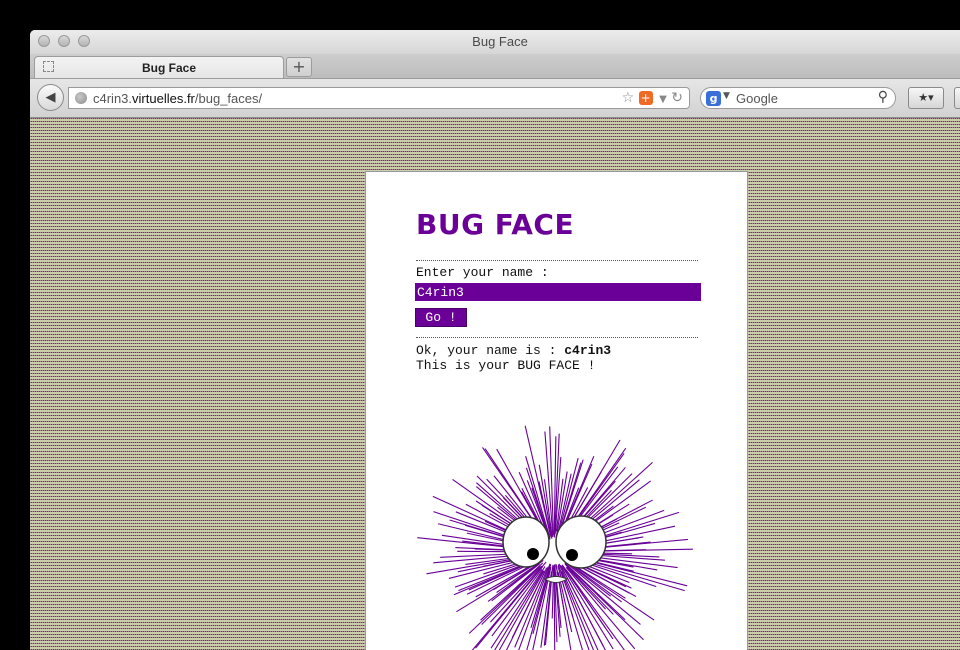  I want to click on url-path: /bug_faces/, so click(228, 98).